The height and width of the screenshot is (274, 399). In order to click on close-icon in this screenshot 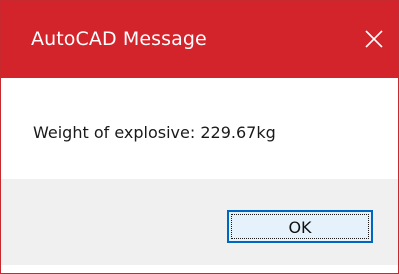, I will do `click(374, 39)`.